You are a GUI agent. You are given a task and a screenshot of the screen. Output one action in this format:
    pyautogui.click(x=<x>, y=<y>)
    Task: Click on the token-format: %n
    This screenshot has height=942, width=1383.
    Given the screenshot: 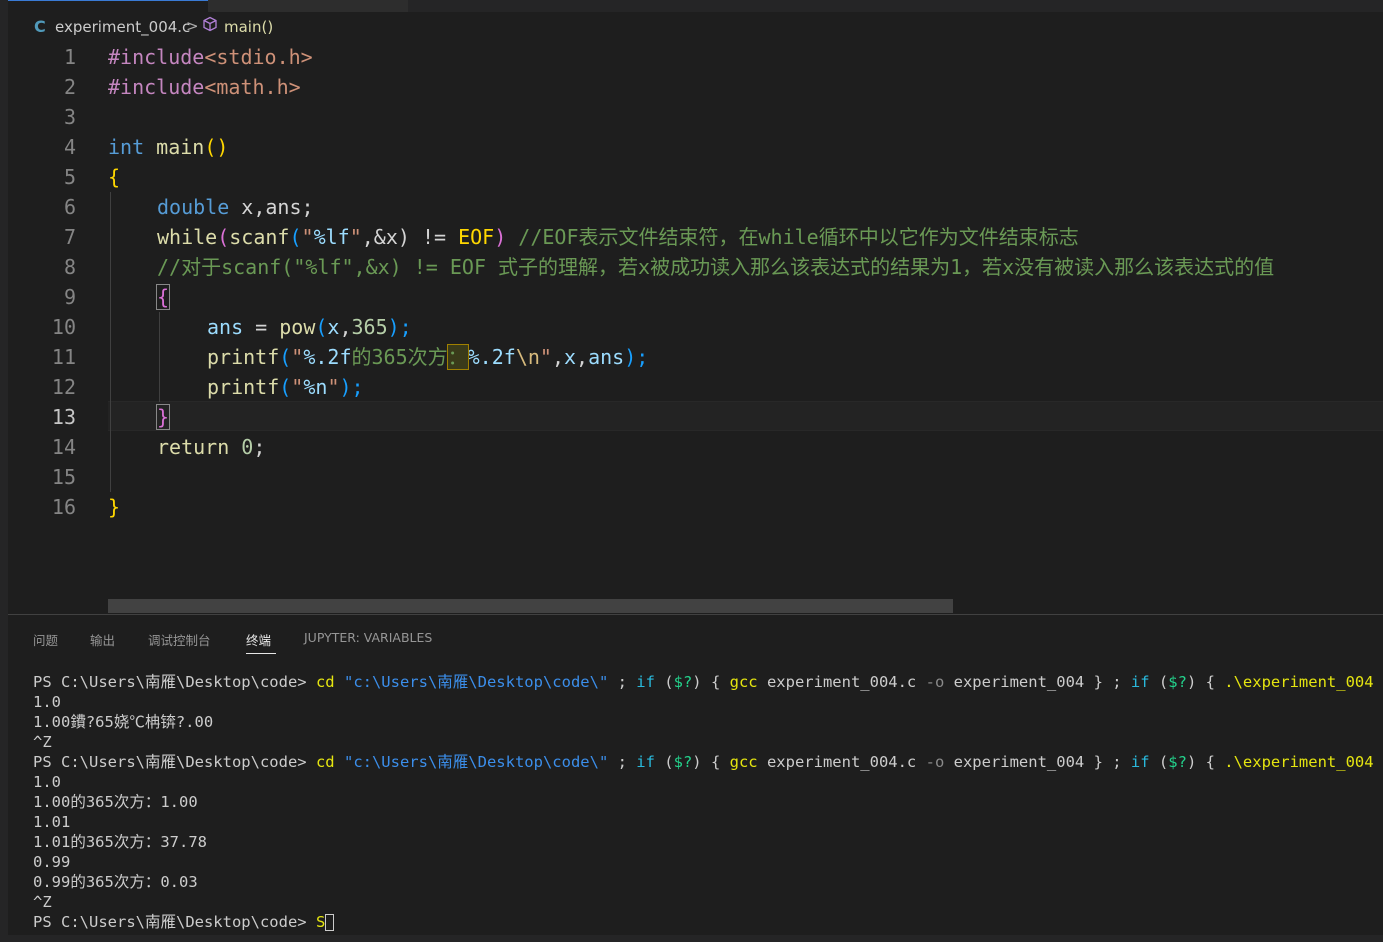 What is the action you would take?
    pyautogui.click(x=315, y=387)
    